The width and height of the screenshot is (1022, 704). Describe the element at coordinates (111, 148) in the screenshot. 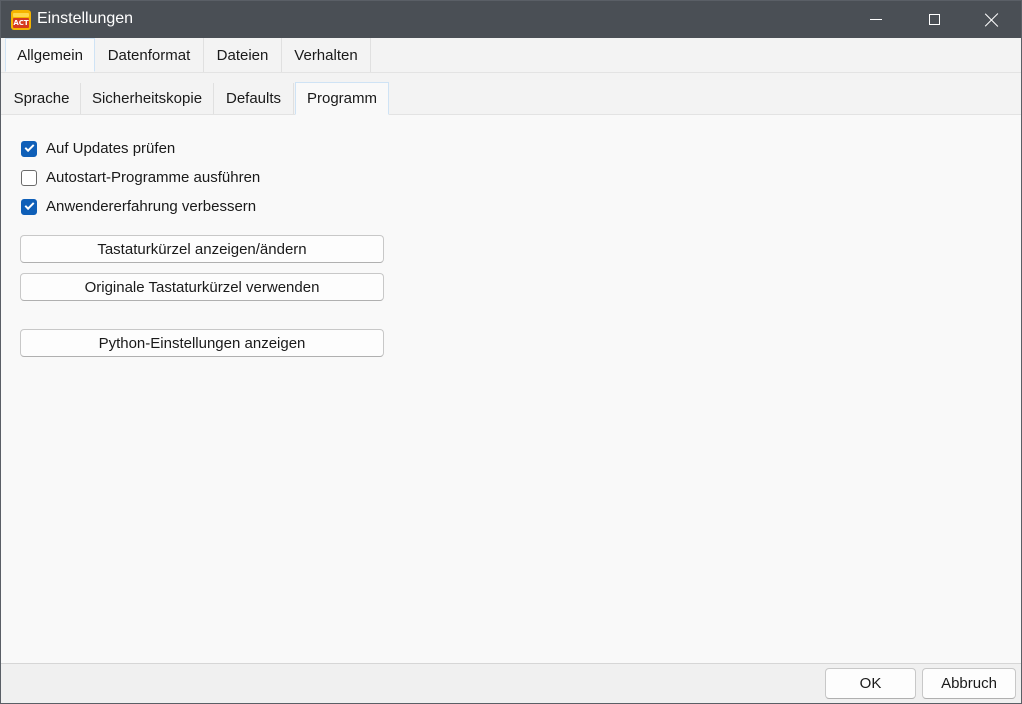

I see `option-label: Auf Updates prüfen` at that location.